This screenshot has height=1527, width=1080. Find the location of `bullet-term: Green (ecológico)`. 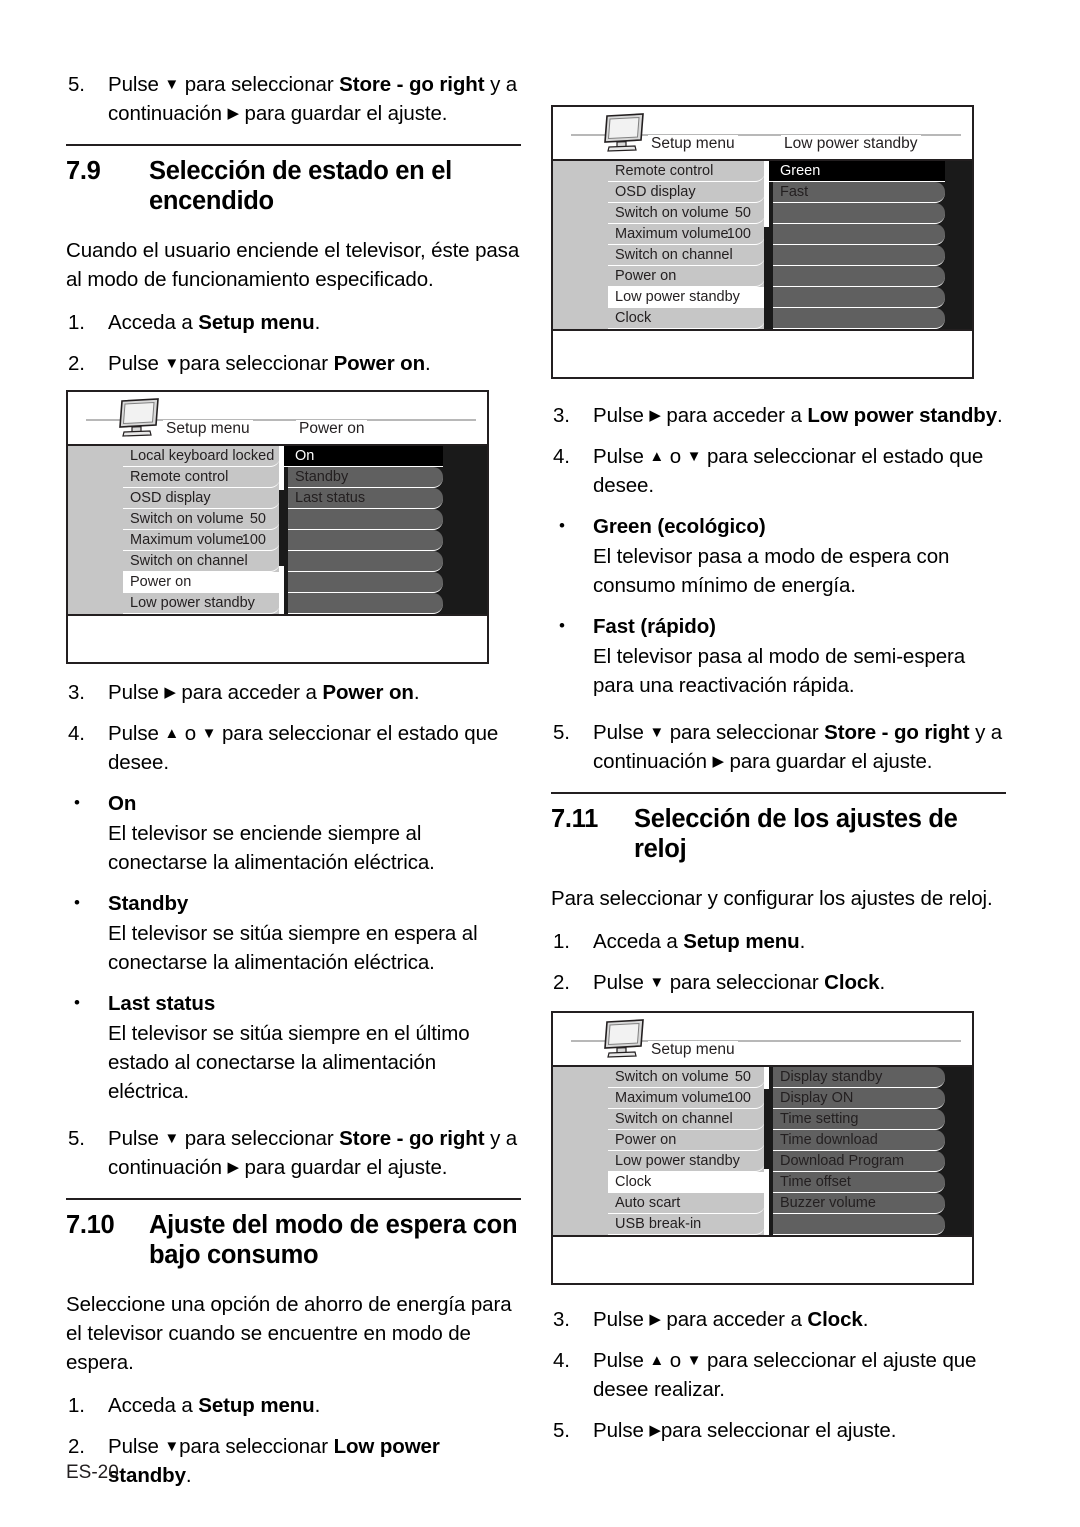

bullet-term: Green (ecológico) is located at coordinates (679, 526).